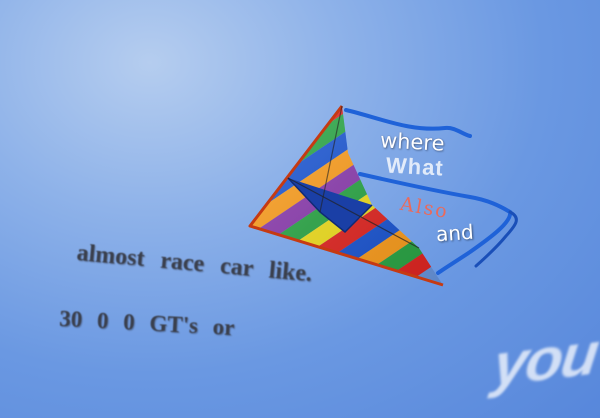  Describe the element at coordinates (412, 142) in the screenshot. I see `kite-word-where: where` at that location.